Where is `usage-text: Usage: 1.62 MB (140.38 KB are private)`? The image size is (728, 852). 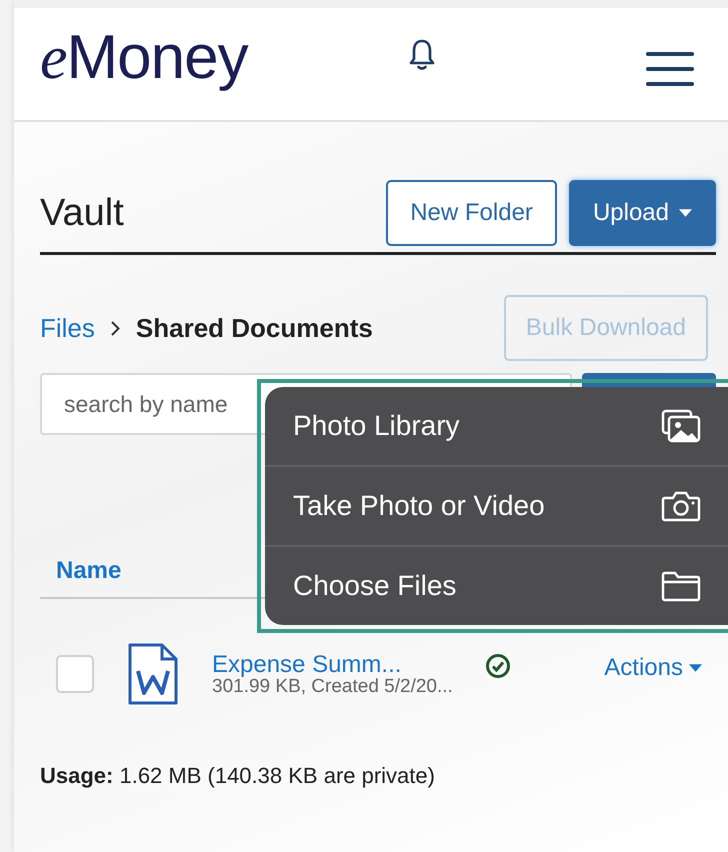 usage-text: Usage: 1.62 MB (140.38 KB are private) is located at coordinates (238, 776).